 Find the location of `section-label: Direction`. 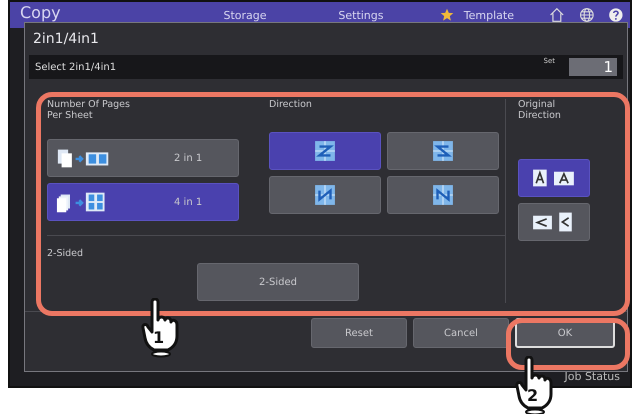

section-label: Direction is located at coordinates (291, 104).